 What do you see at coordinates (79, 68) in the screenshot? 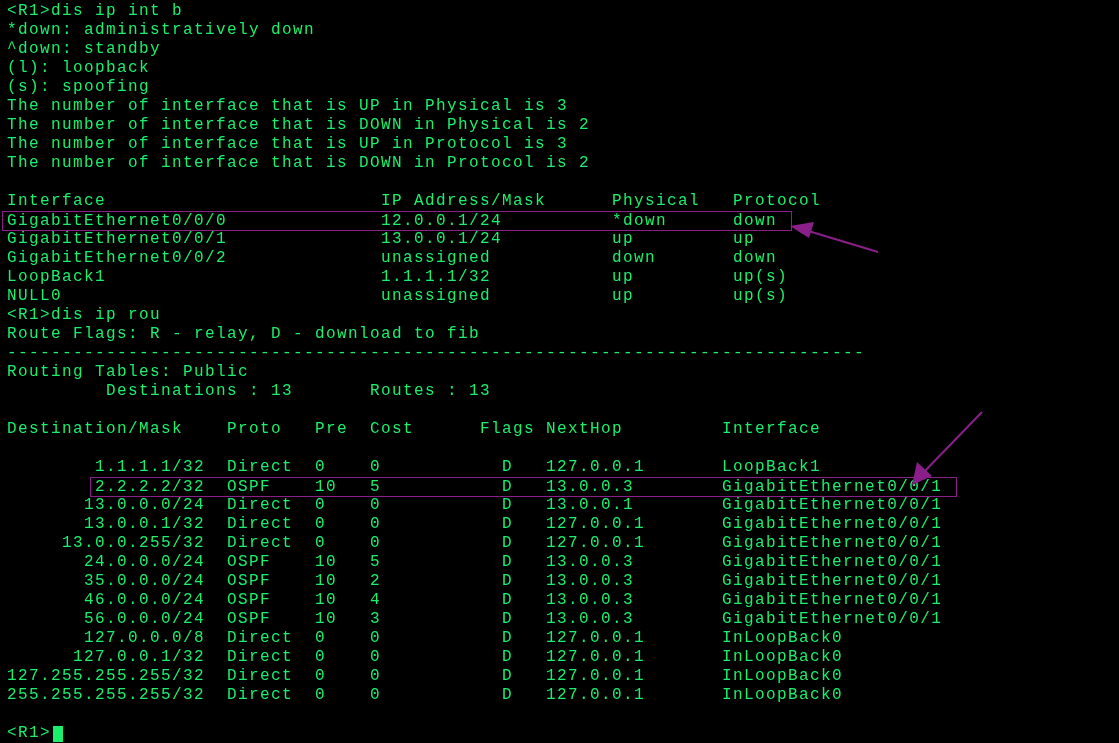
I see `terminal-line: (l): loopback` at bounding box center [79, 68].